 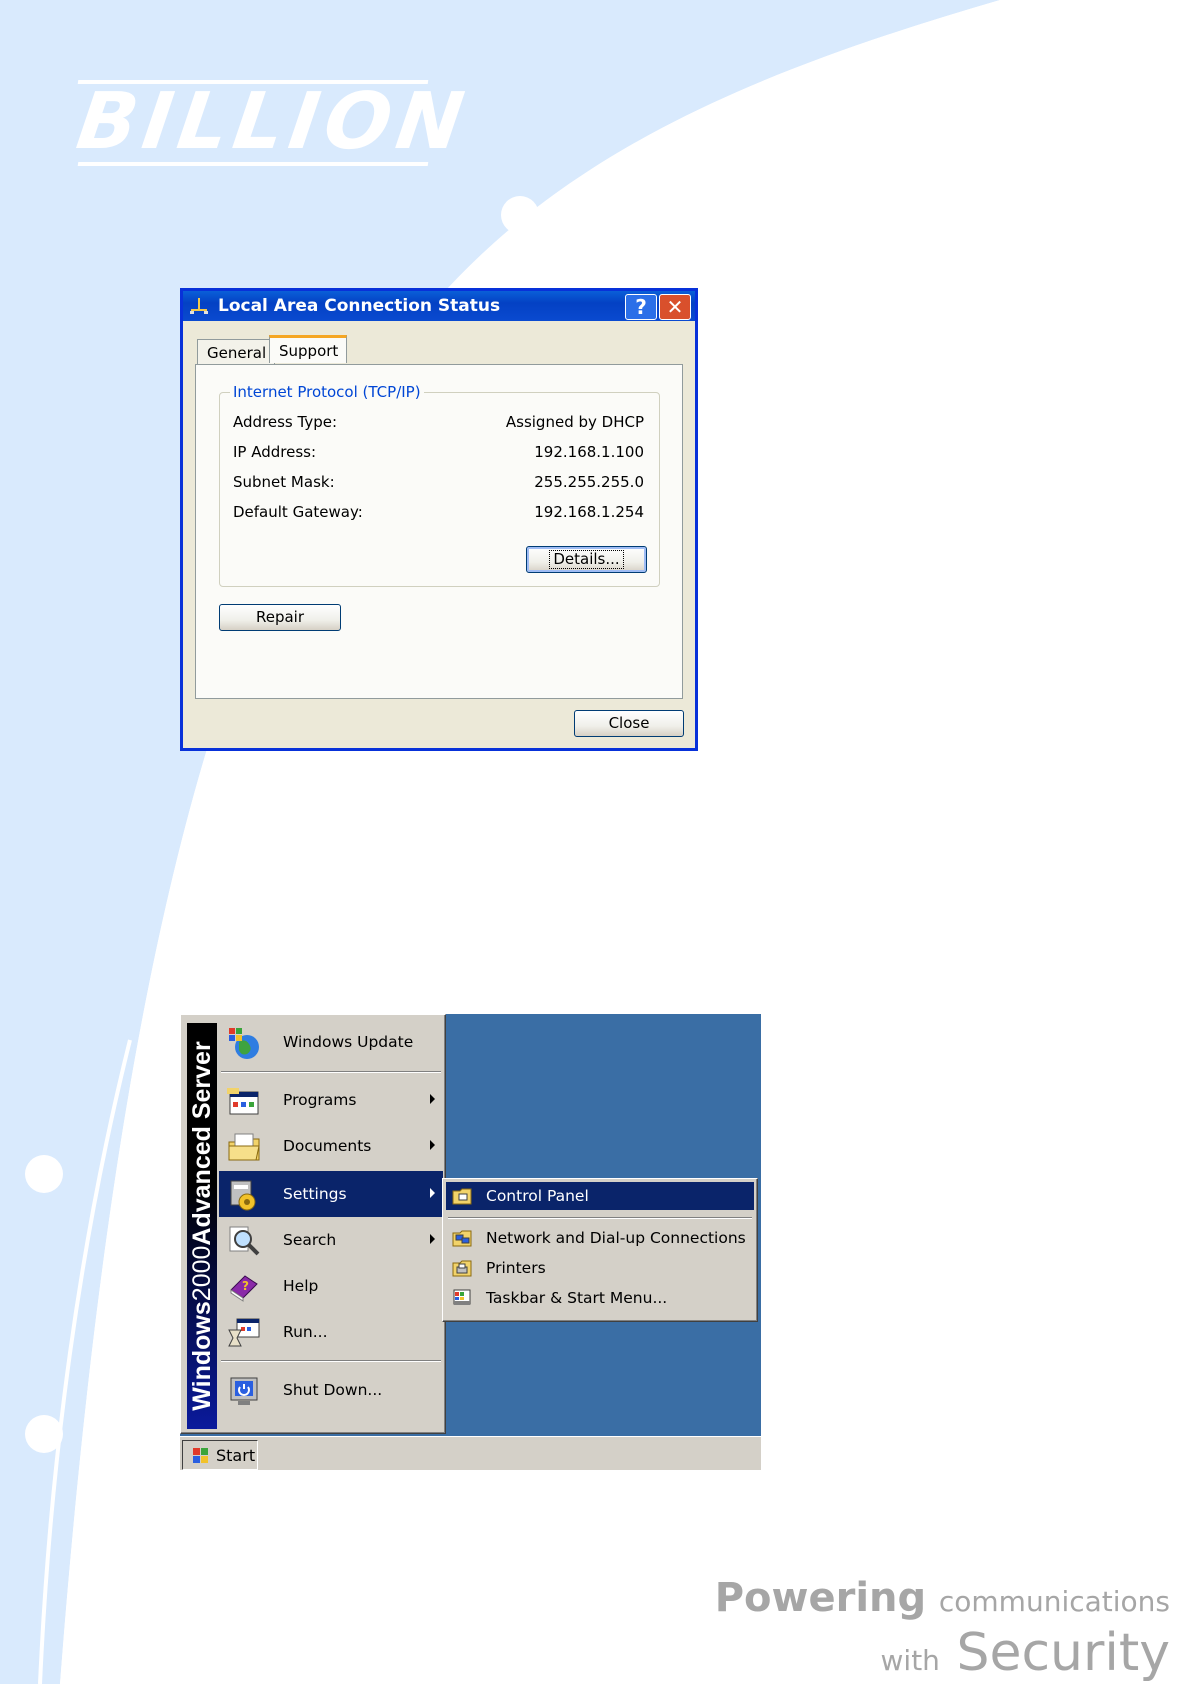 I want to click on subnet-mask-label: Subnet Mask:, so click(x=284, y=482).